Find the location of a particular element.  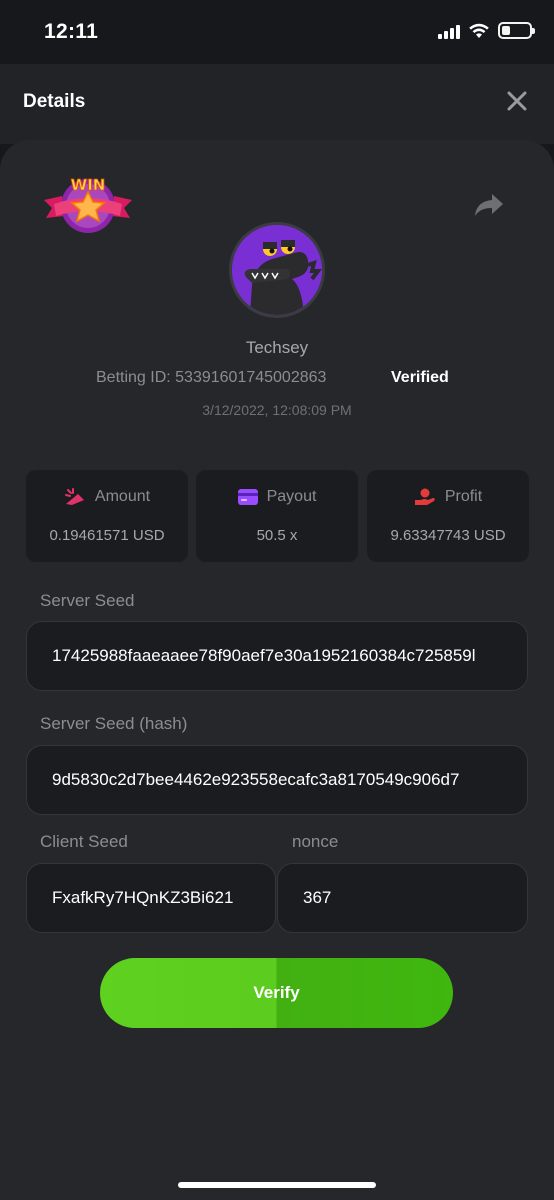

betting-info-row: Betting ID: 53391601745002863 Verified is located at coordinates (277, 380).